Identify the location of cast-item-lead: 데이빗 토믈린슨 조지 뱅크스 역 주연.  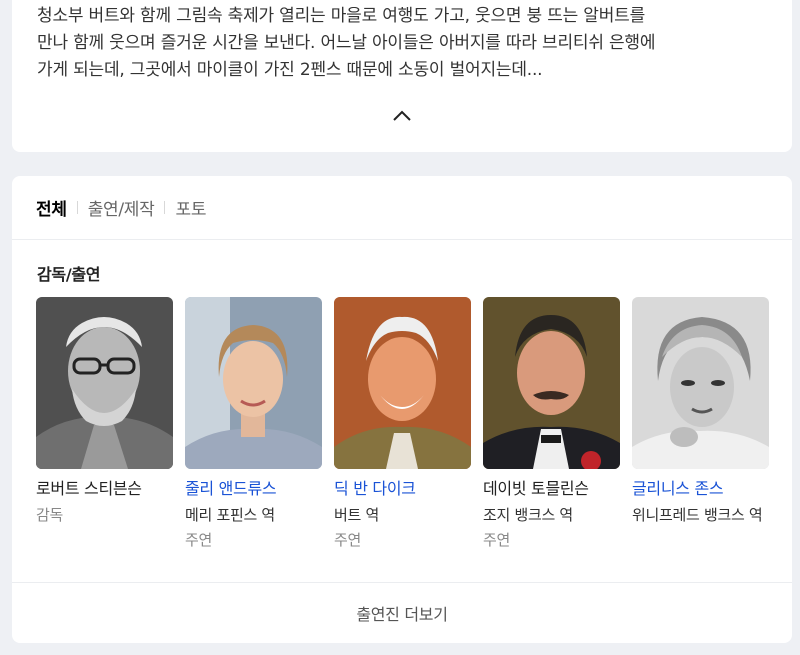
(551, 424).